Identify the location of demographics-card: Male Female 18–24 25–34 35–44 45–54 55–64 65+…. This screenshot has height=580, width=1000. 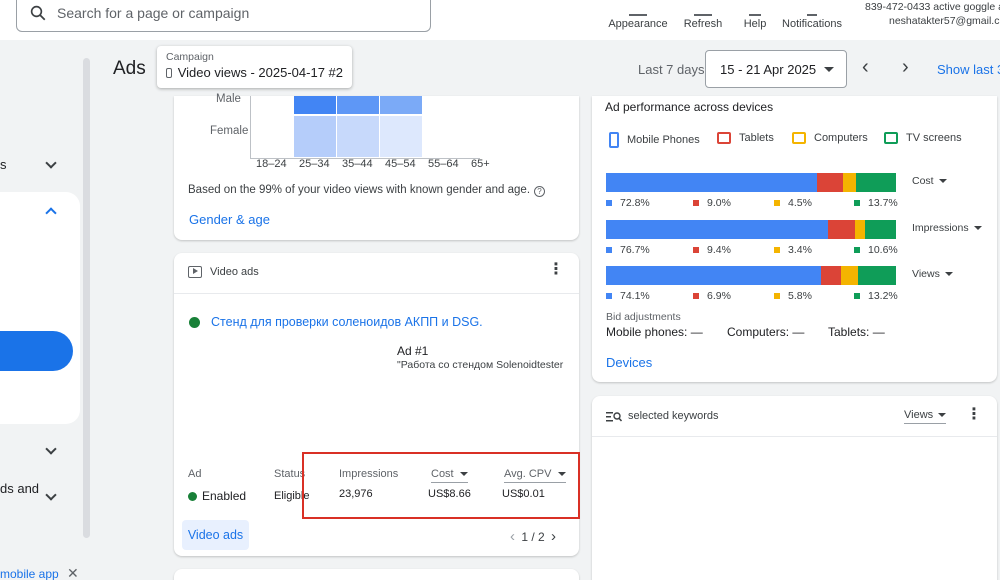
(376, 166).